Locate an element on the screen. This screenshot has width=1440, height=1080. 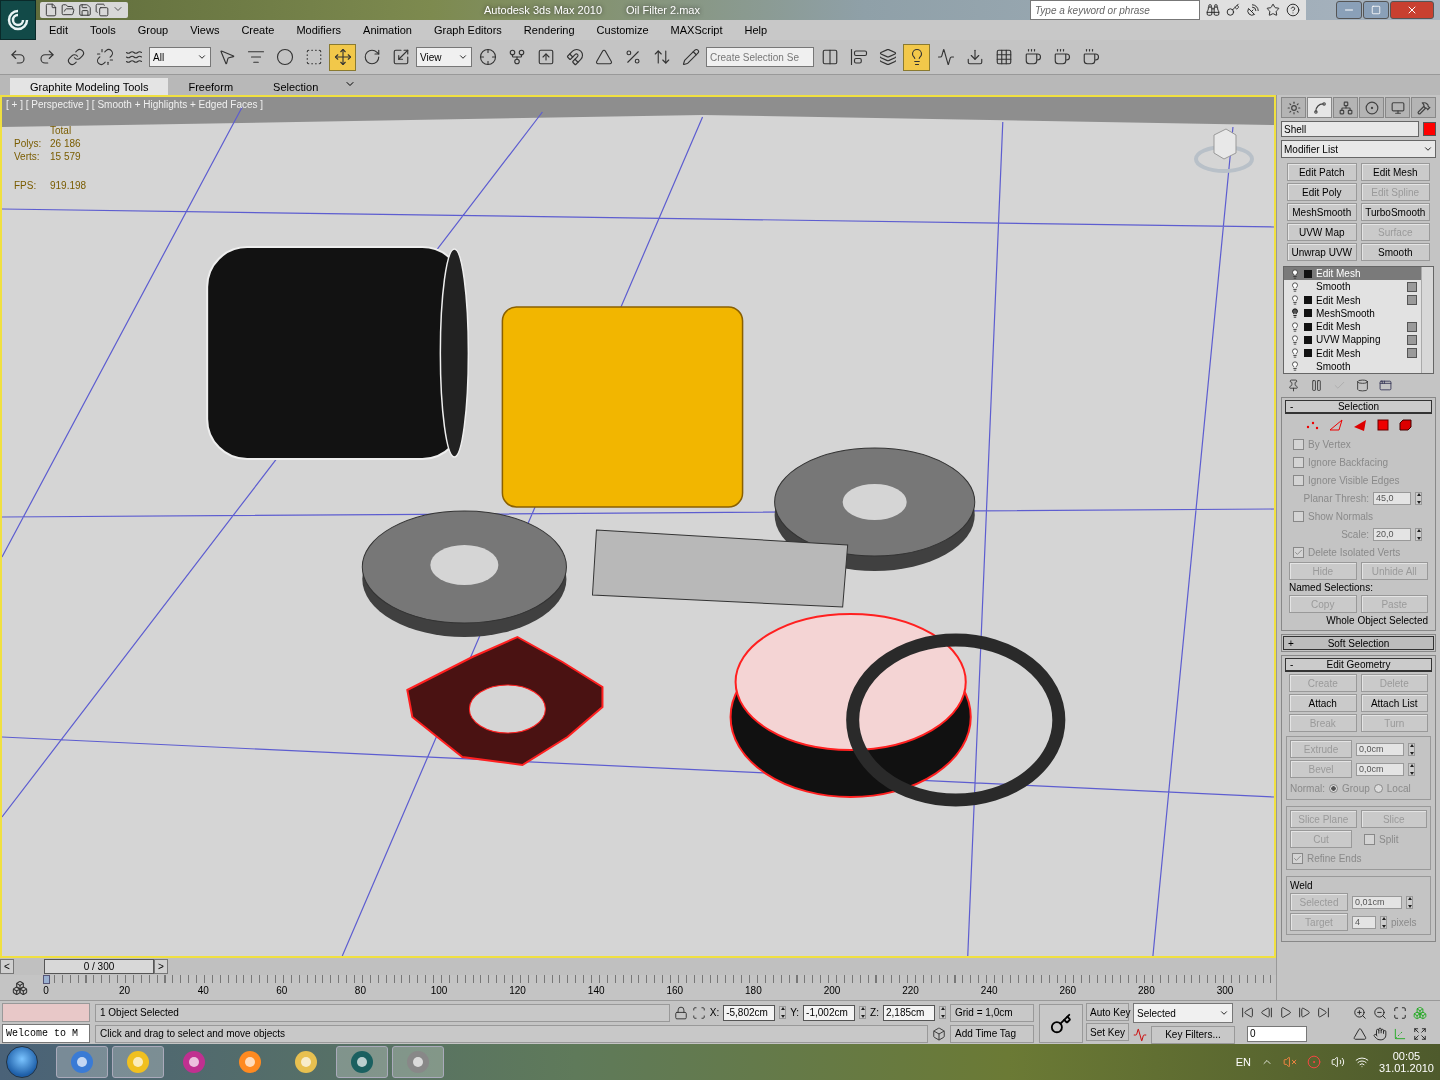
minimize-button is located at coordinates (1349, 10).